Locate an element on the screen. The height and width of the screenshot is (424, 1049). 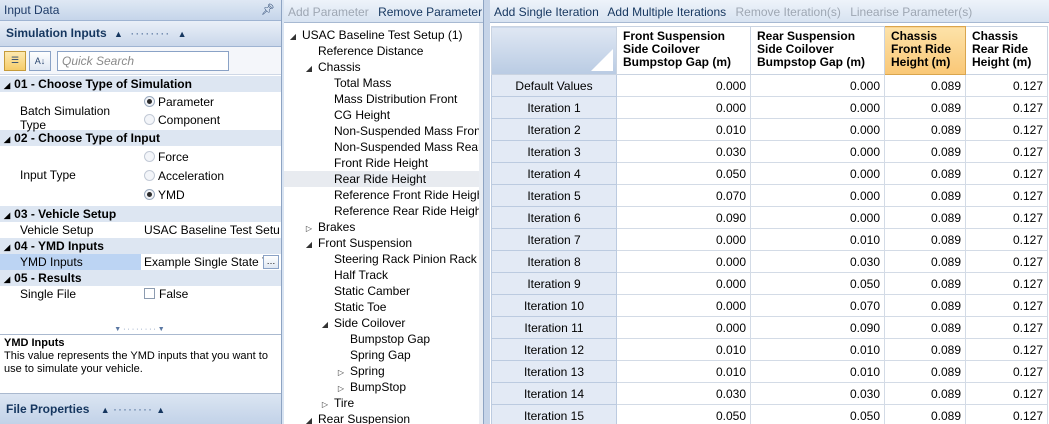
tree-node: ◢ Side Coilover is located at coordinates (383, 323).